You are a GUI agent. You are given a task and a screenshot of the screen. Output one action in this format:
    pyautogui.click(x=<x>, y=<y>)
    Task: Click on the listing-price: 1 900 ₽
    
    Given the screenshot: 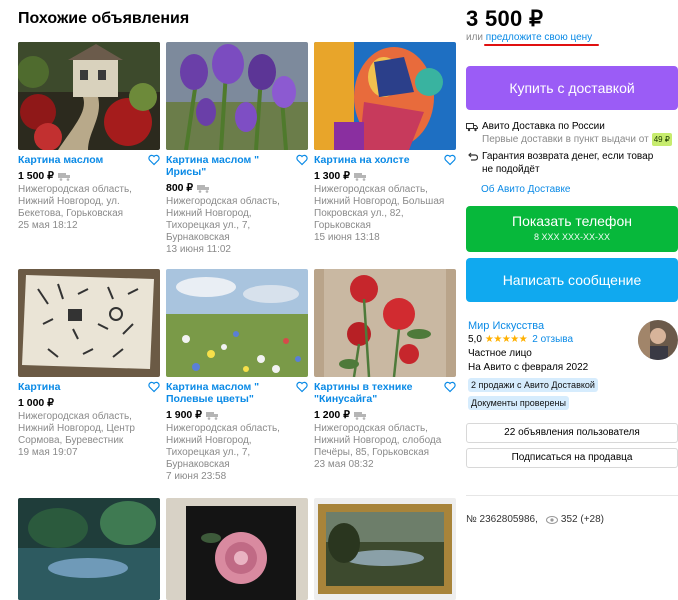 What is the action you would take?
    pyautogui.click(x=184, y=415)
    